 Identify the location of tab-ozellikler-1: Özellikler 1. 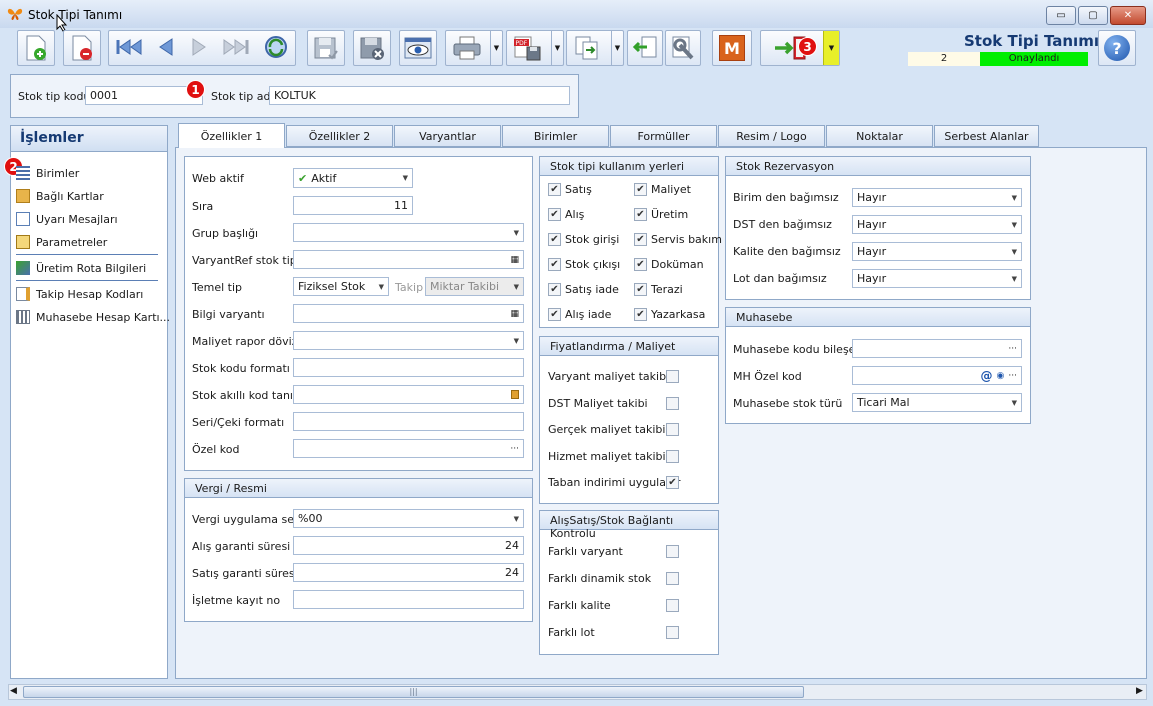
(231, 135).